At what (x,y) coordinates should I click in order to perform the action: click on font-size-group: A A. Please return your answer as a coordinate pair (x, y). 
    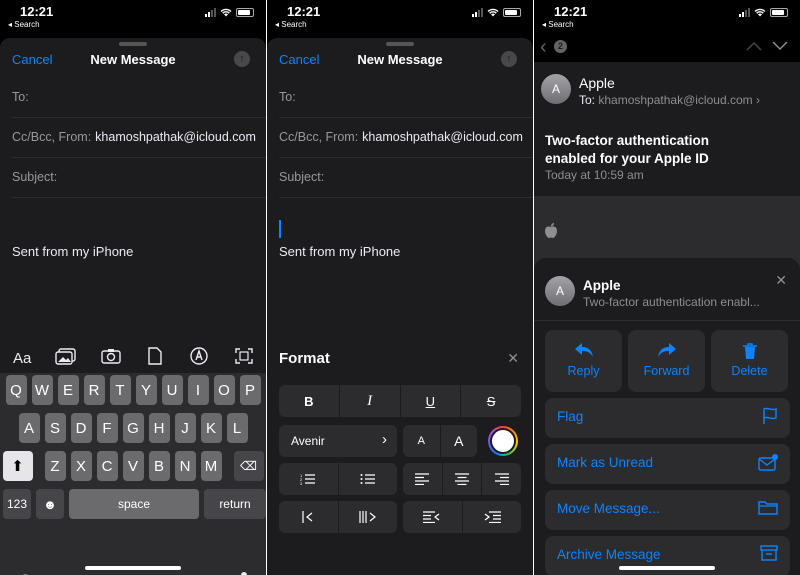
    Looking at the image, I should click on (440, 441).